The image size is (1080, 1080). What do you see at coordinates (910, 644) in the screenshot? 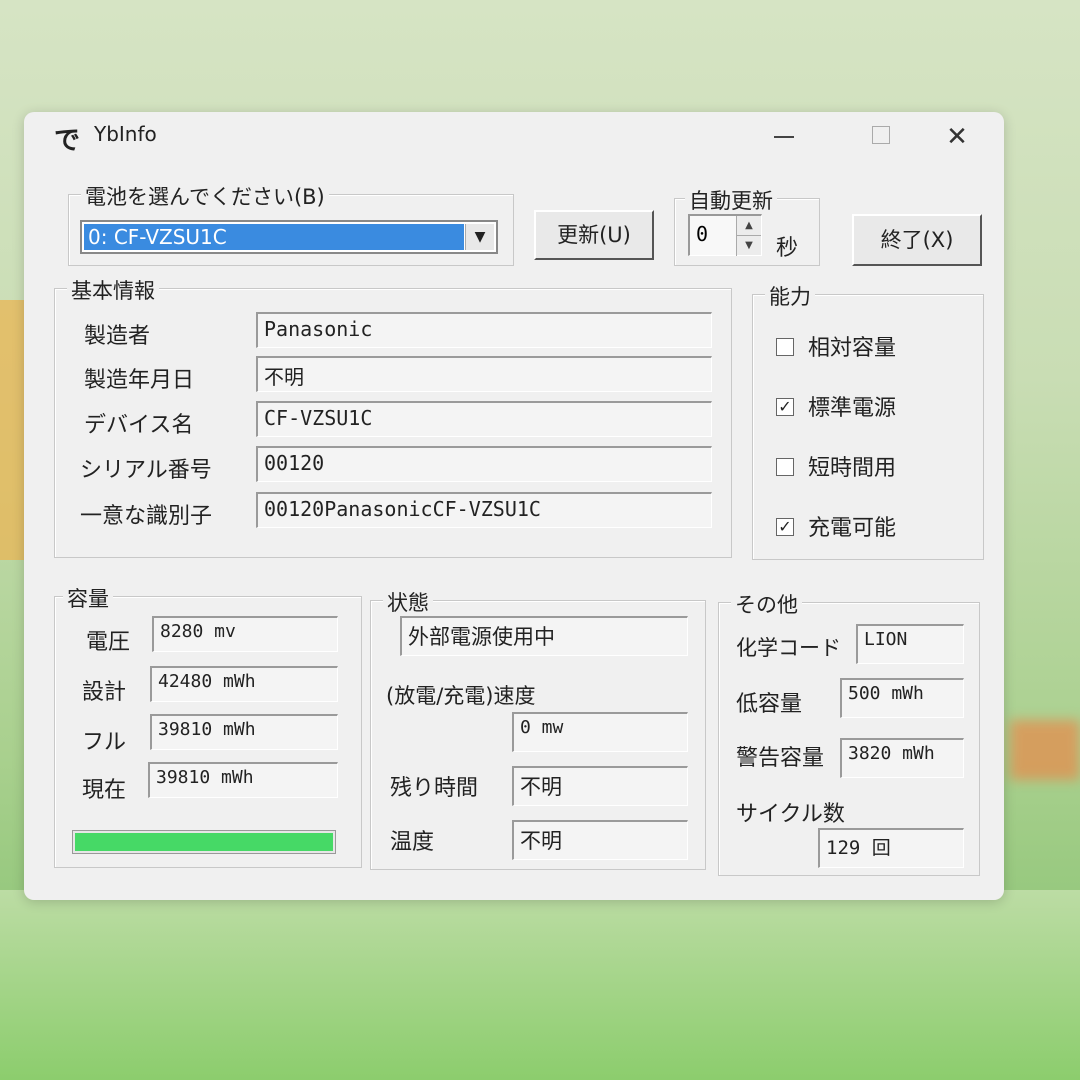
I see `chemistry-field: LION` at bounding box center [910, 644].